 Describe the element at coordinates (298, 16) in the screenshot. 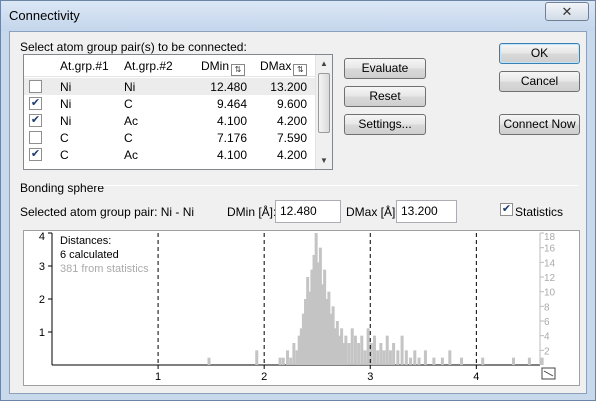

I see `title-bar: Connectivity ✕` at that location.